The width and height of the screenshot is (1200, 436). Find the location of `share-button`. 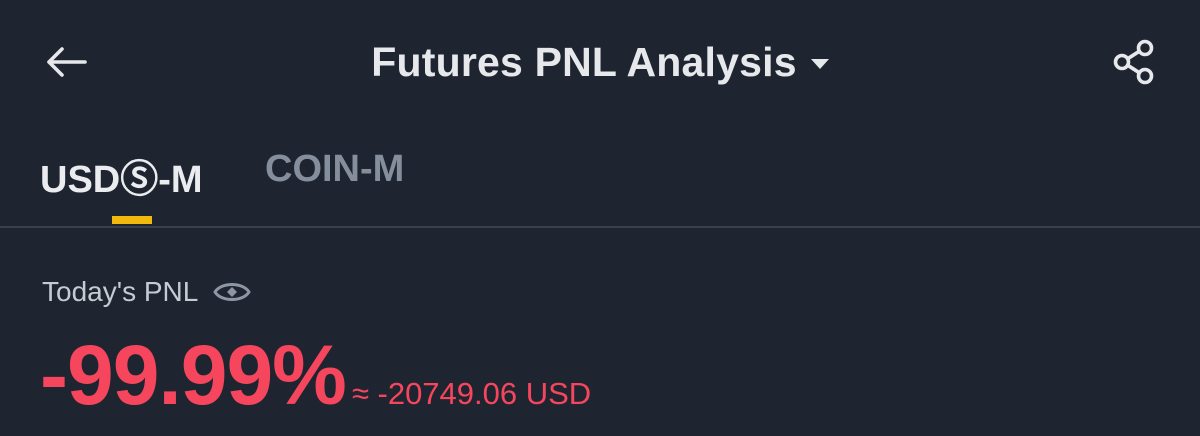

share-button is located at coordinates (1134, 62).